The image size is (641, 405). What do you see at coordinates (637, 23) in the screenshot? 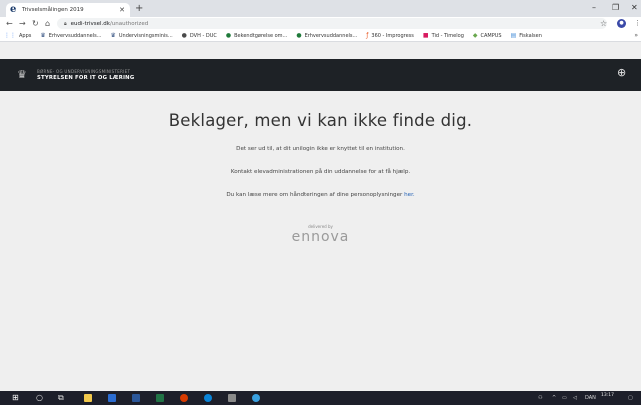
I see `menu-kebab-icon: ⋮` at bounding box center [637, 23].